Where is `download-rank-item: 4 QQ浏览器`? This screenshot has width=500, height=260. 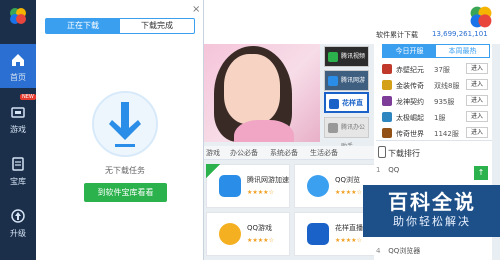 download-rank-item: 4 QQ浏览器 is located at coordinates (431, 252).